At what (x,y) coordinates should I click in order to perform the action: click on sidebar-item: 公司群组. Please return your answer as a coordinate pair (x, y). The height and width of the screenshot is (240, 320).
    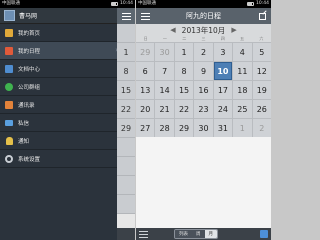
    Looking at the image, I should click on (67, 87).